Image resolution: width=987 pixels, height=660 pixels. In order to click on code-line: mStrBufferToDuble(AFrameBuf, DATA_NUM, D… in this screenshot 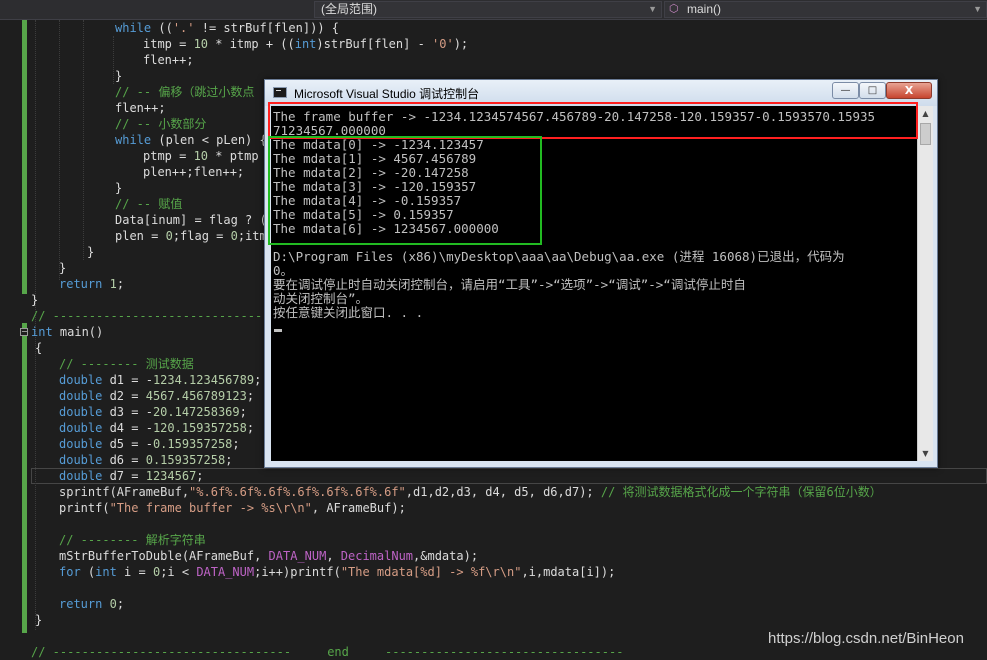, I will do `click(268, 556)`.